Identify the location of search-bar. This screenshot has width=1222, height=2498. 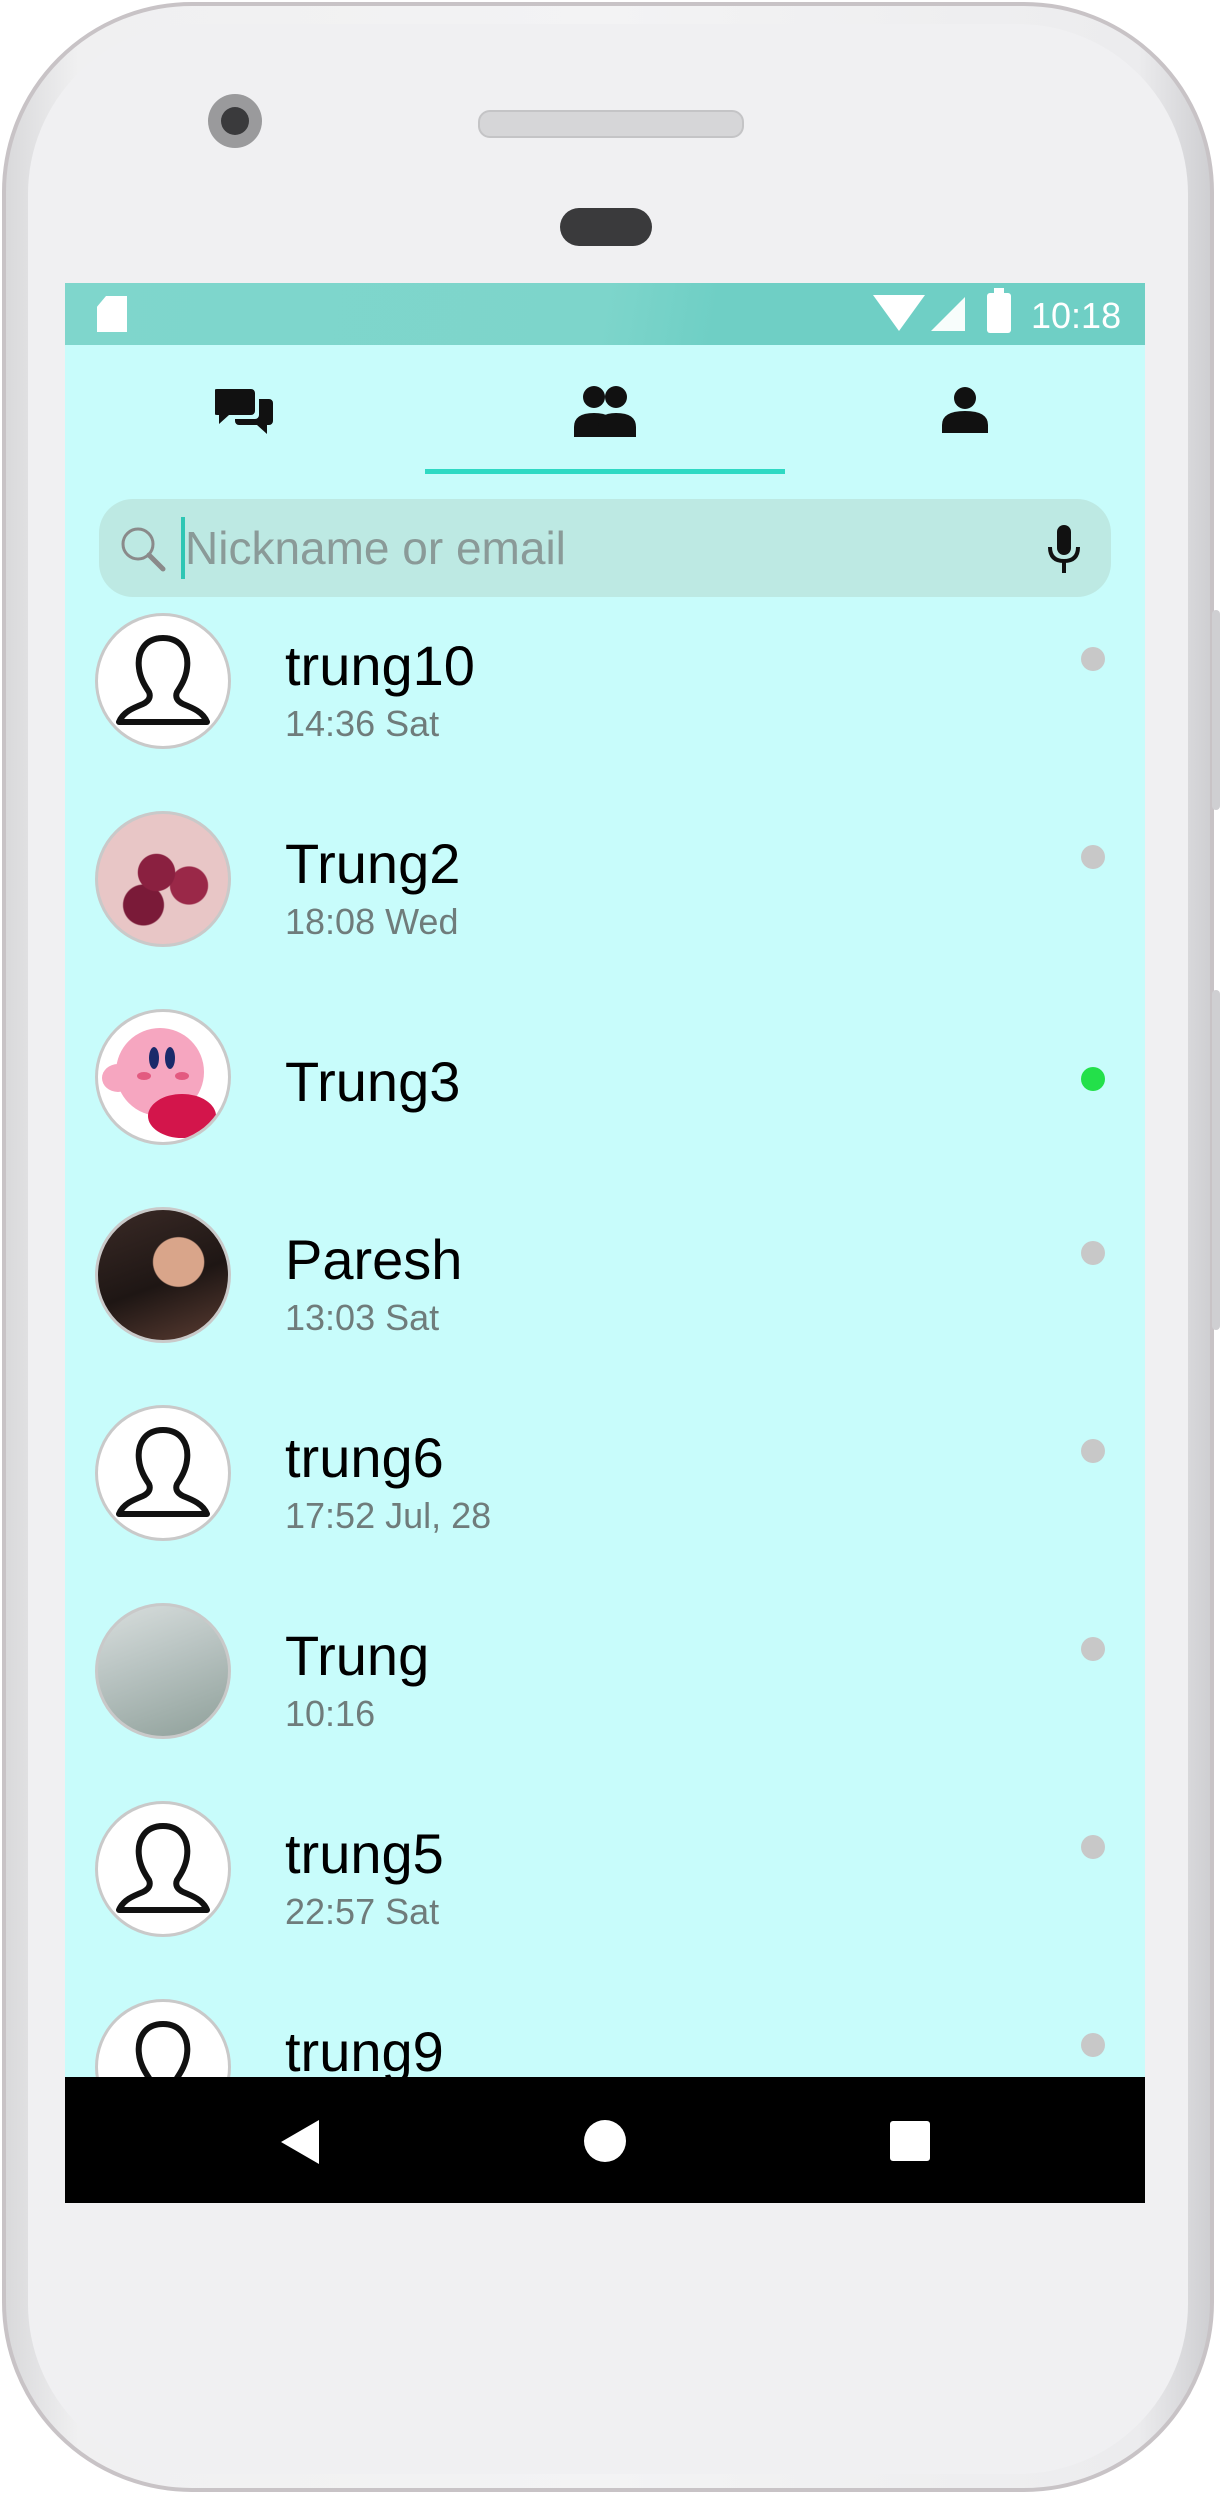
(605, 548).